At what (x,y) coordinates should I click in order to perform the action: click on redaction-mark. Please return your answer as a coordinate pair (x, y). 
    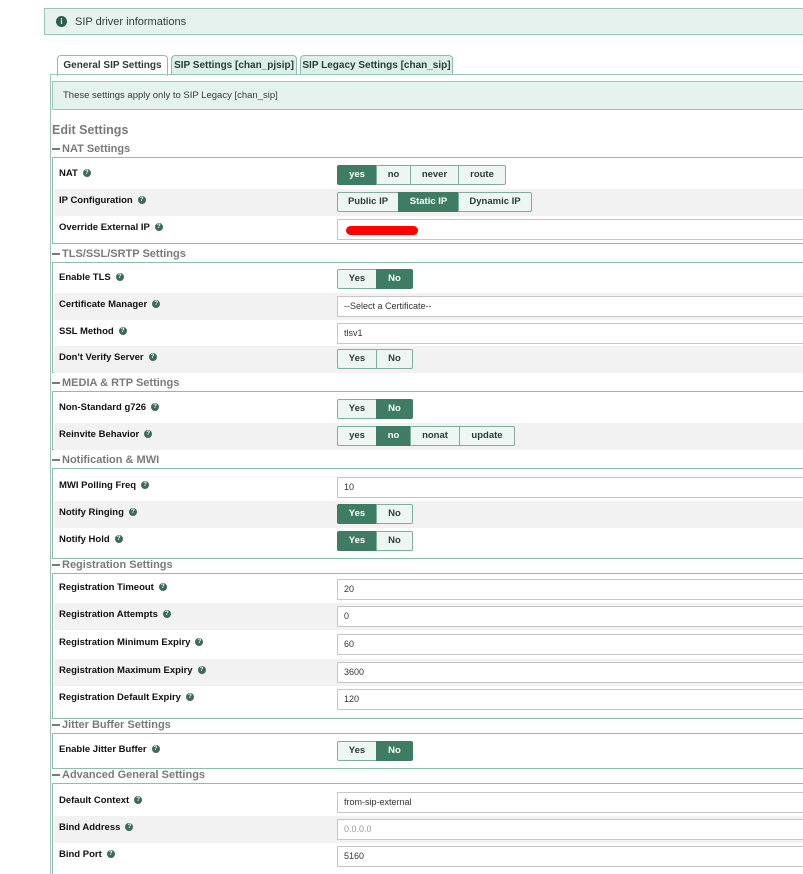
    Looking at the image, I should click on (382, 230).